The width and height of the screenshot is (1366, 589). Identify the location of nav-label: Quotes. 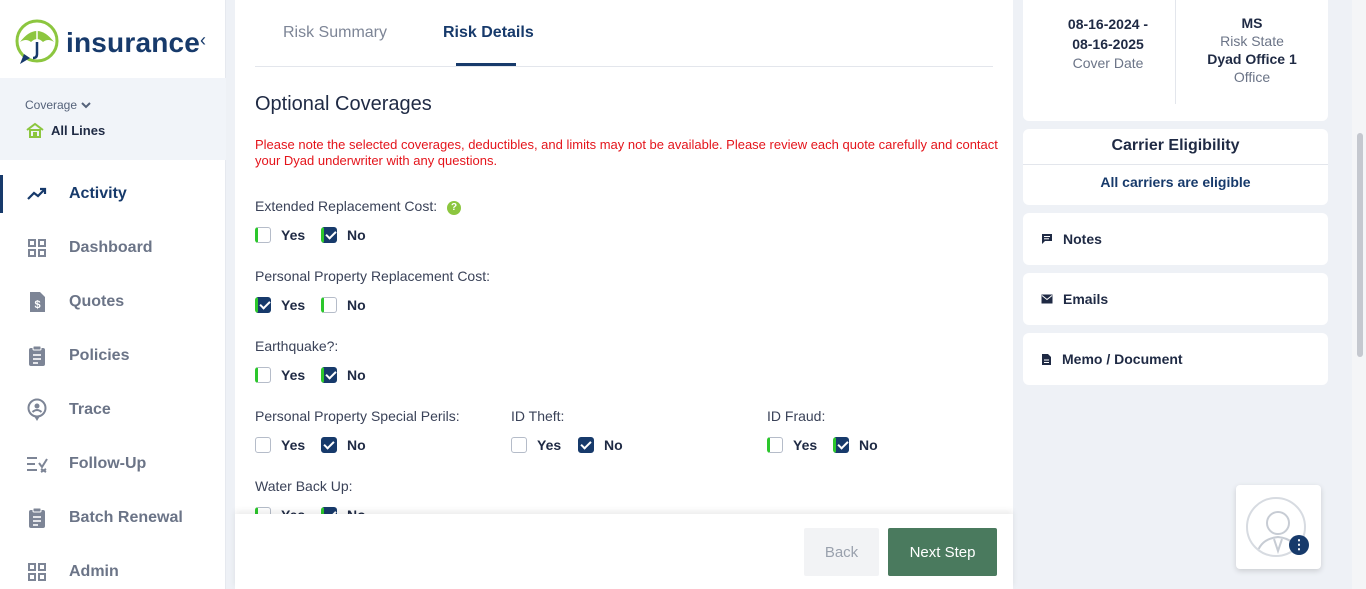
(97, 301).